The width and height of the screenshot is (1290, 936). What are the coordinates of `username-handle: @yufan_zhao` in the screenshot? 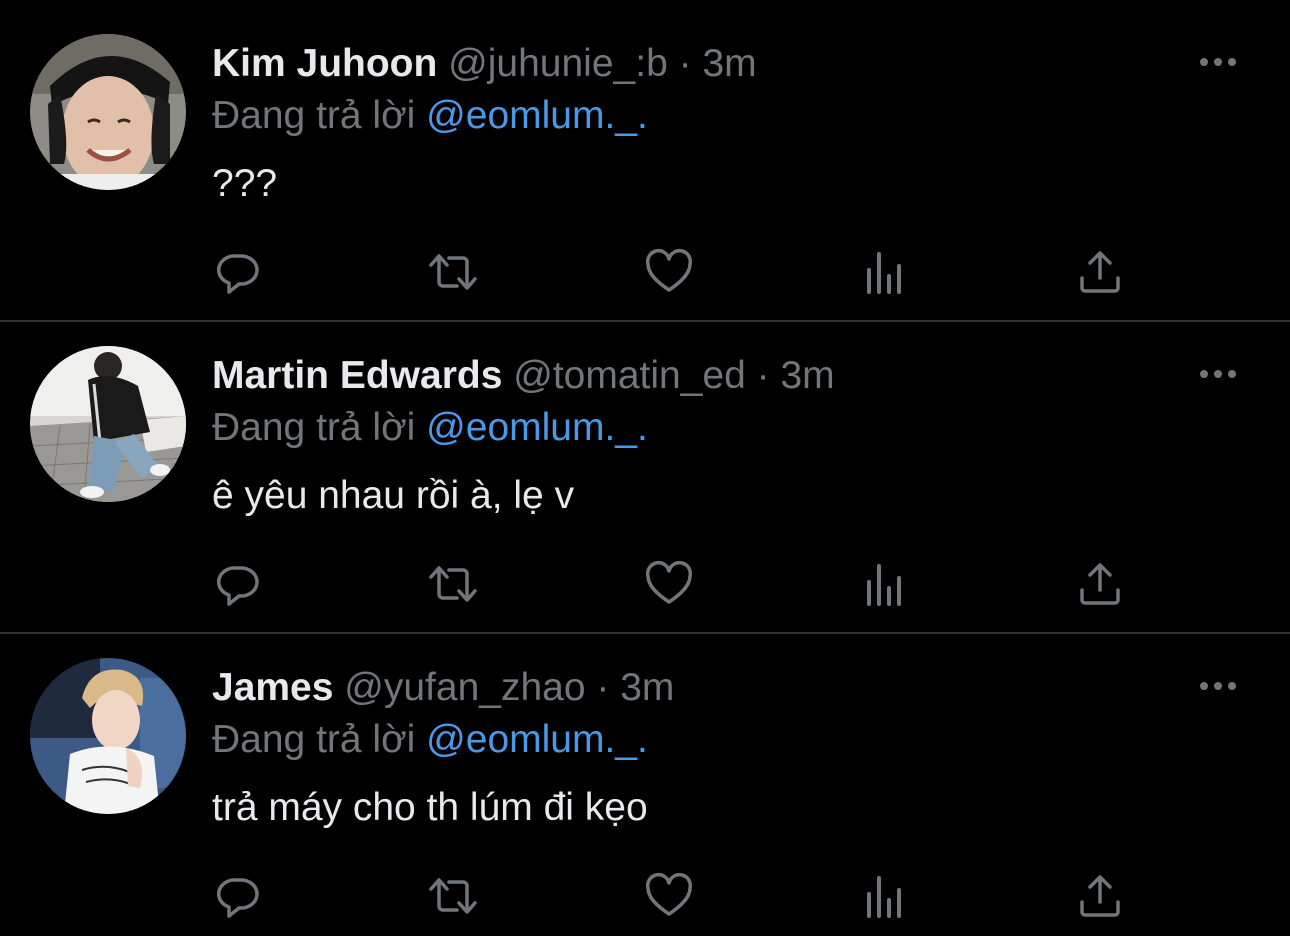 It's located at (464, 687).